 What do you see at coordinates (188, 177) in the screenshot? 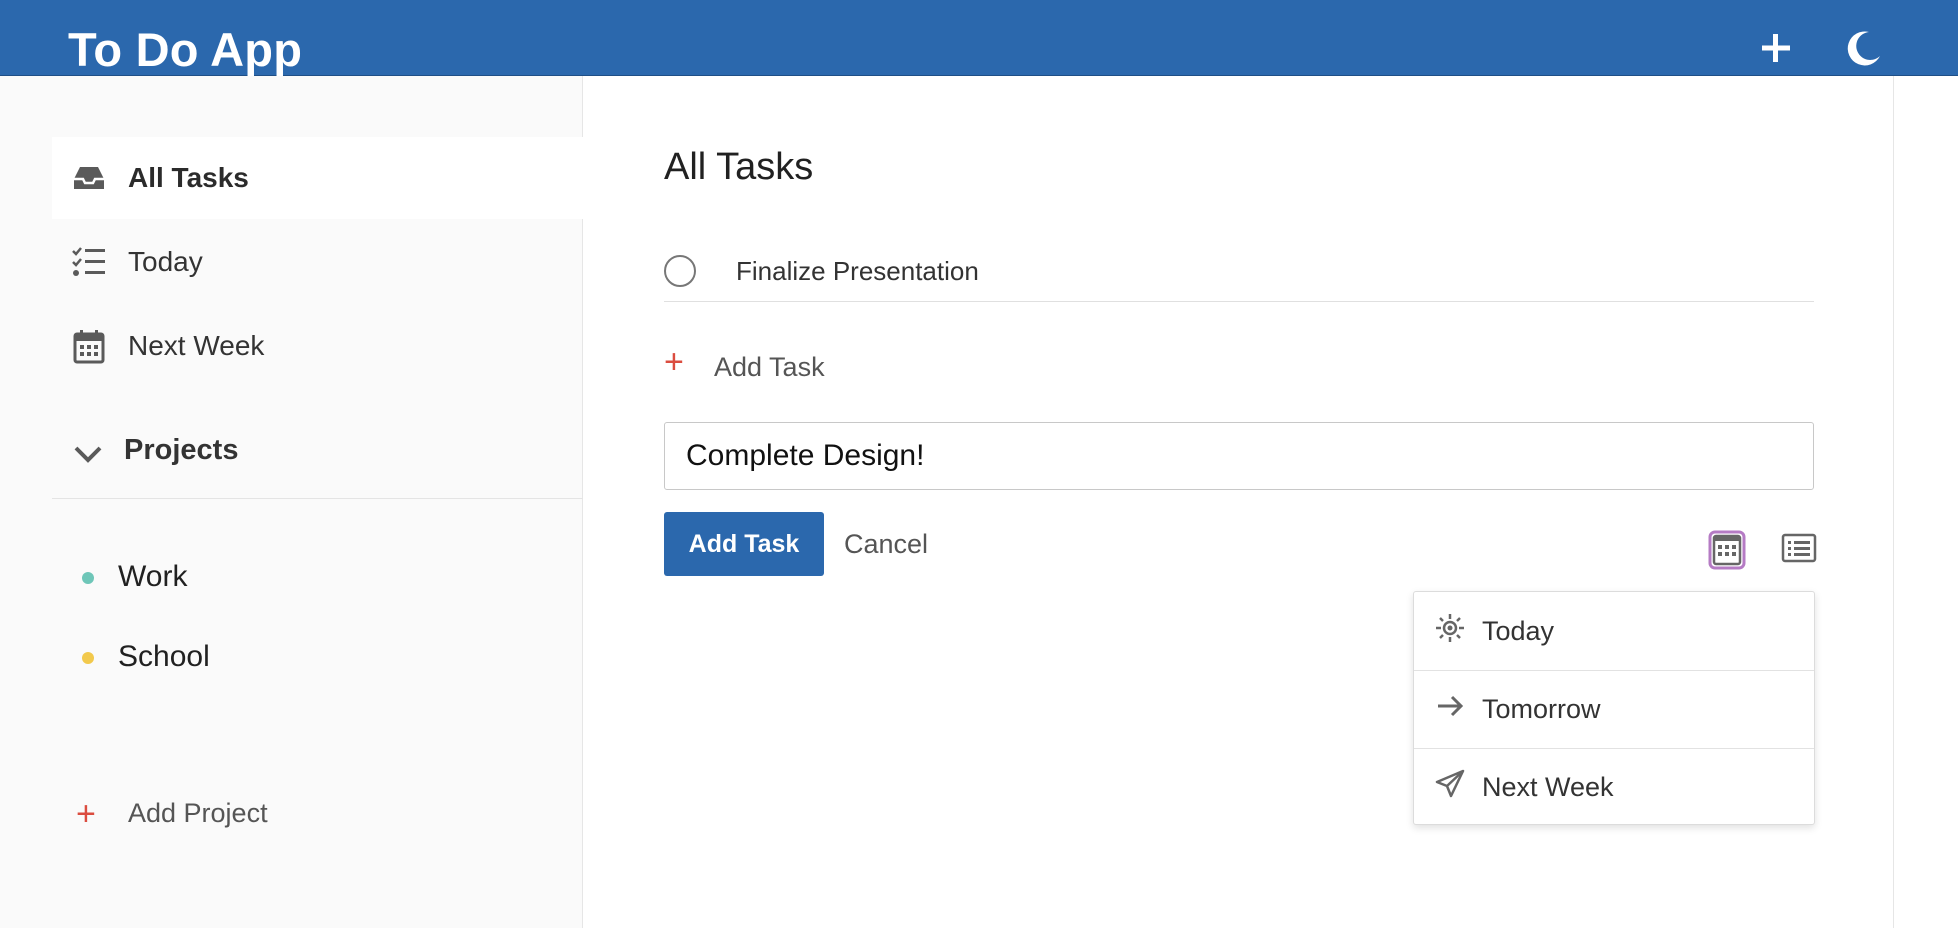
I see `sidebar-item-label: All Tasks` at bounding box center [188, 177].